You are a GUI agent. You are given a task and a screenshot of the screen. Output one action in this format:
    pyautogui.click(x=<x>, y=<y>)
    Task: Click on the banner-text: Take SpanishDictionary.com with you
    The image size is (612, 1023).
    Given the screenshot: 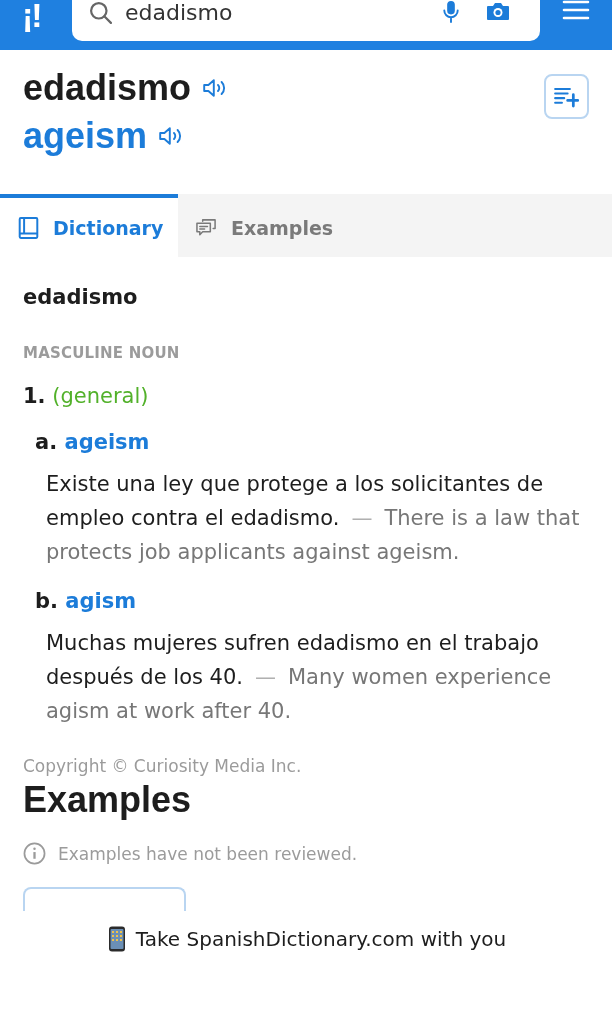 What is the action you would take?
    pyautogui.click(x=321, y=939)
    